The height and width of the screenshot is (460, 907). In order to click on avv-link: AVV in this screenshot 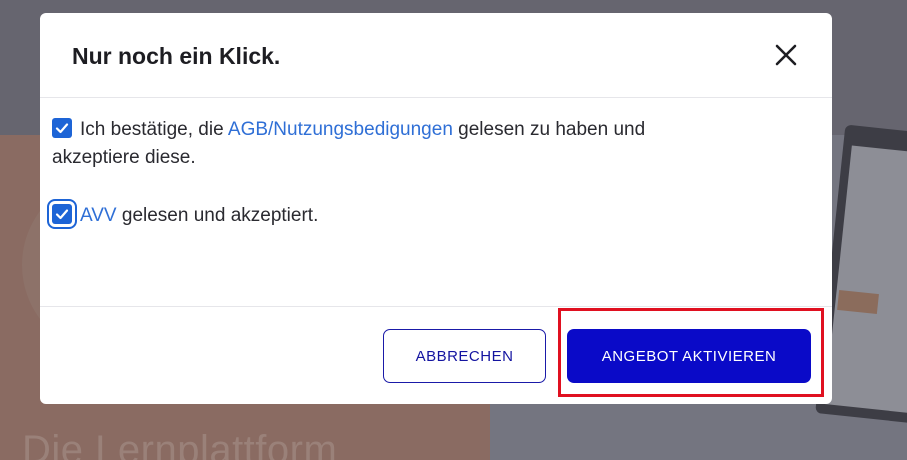, I will do `click(98, 215)`.